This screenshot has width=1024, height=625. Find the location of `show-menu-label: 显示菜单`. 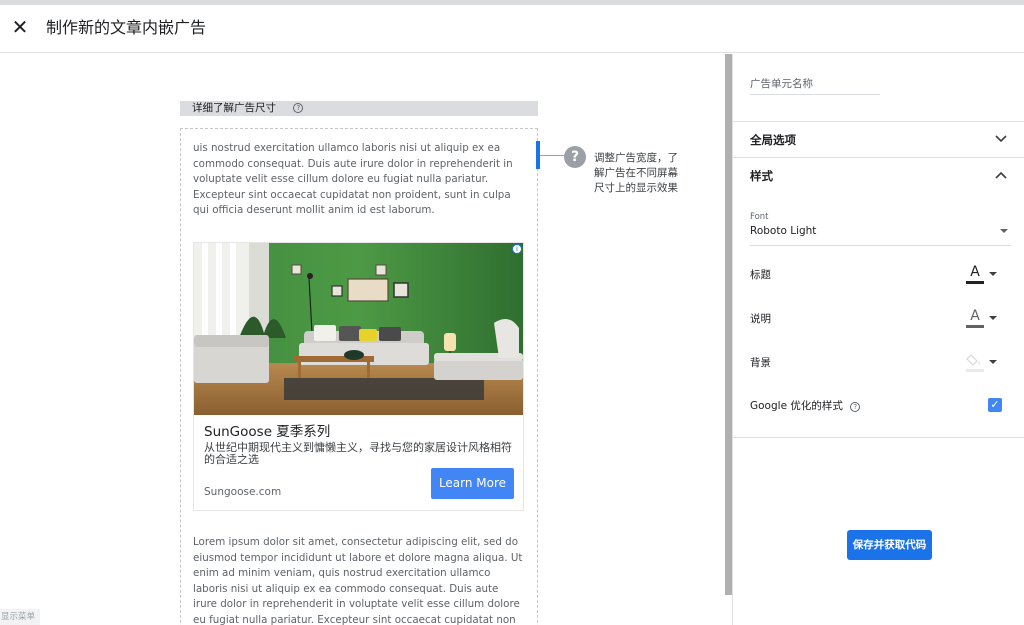

show-menu-label: 显示菜单 is located at coordinates (20, 617).